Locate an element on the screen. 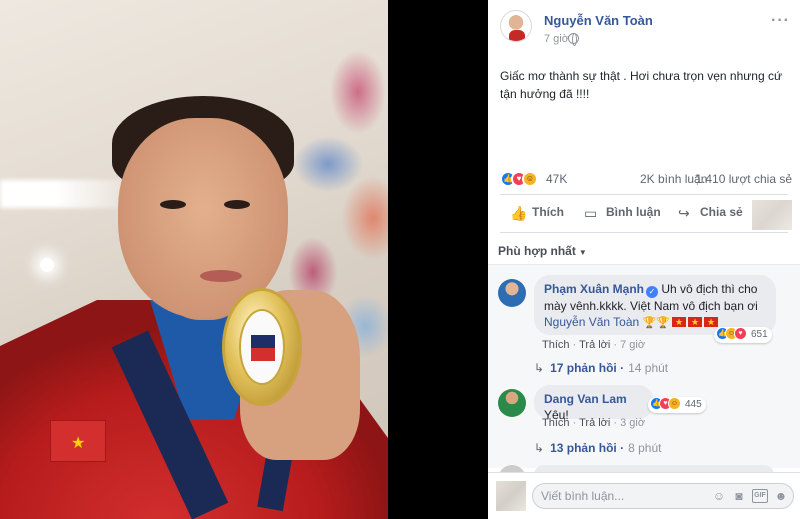 This screenshot has width=800, height=519. share-label: Chia sẻ is located at coordinates (721, 212).